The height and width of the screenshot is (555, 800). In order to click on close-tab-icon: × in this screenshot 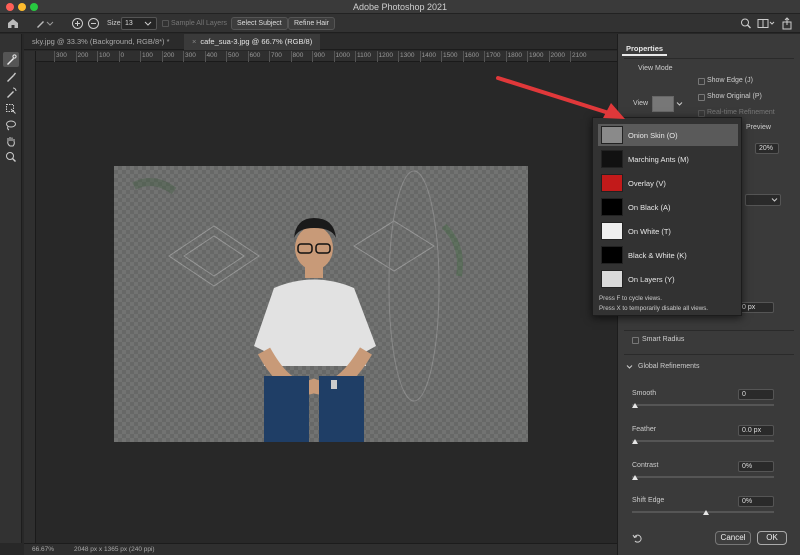, I will do `click(194, 41)`.